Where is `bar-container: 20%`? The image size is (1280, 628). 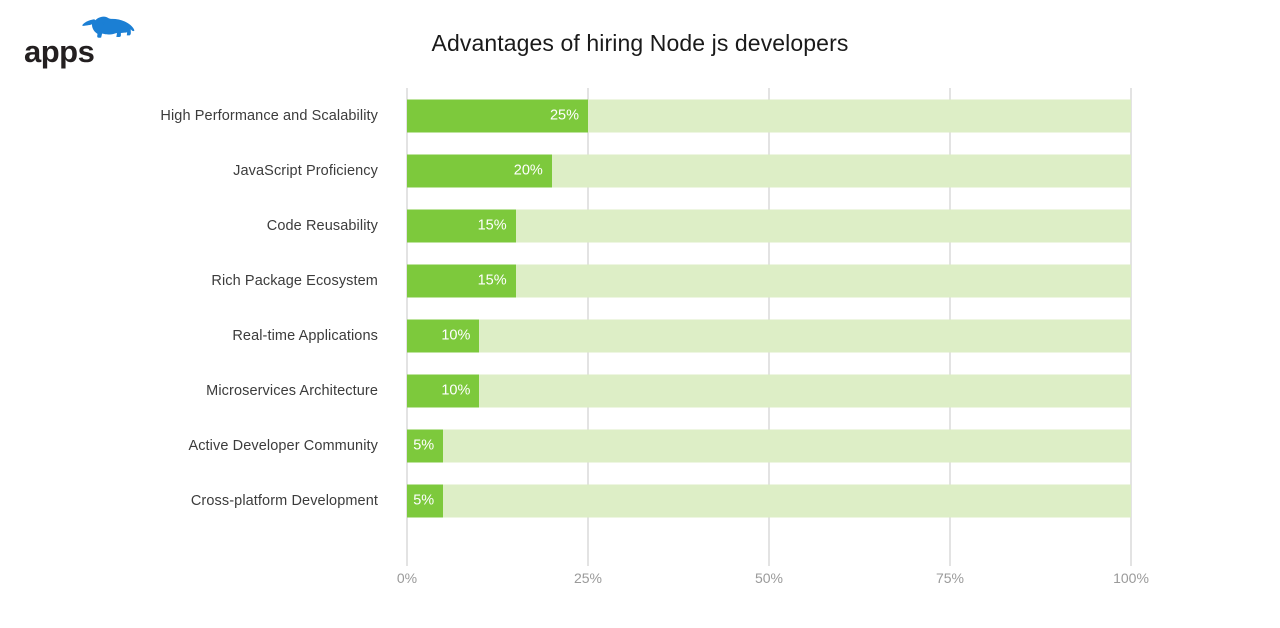
bar-container: 20% is located at coordinates (769, 170).